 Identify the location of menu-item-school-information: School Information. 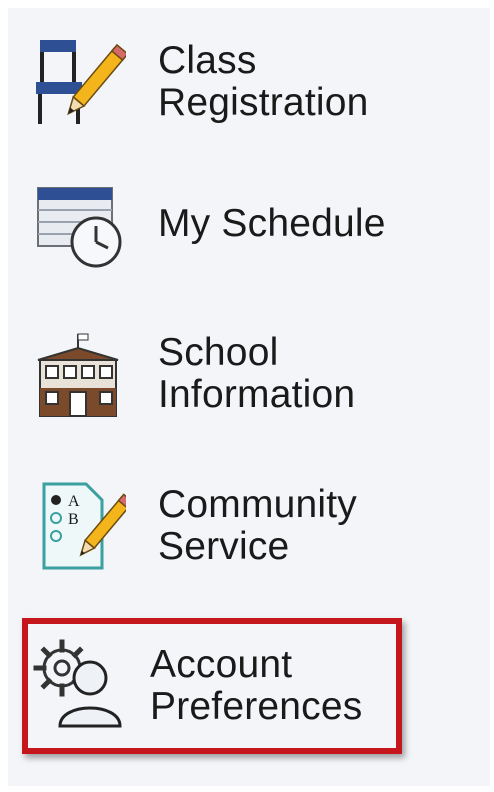
(238, 374).